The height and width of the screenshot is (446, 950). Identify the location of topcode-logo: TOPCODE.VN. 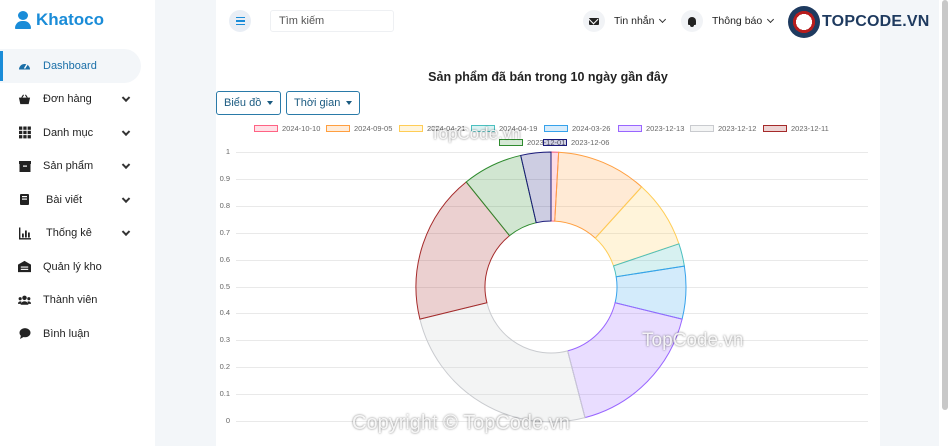
(859, 22).